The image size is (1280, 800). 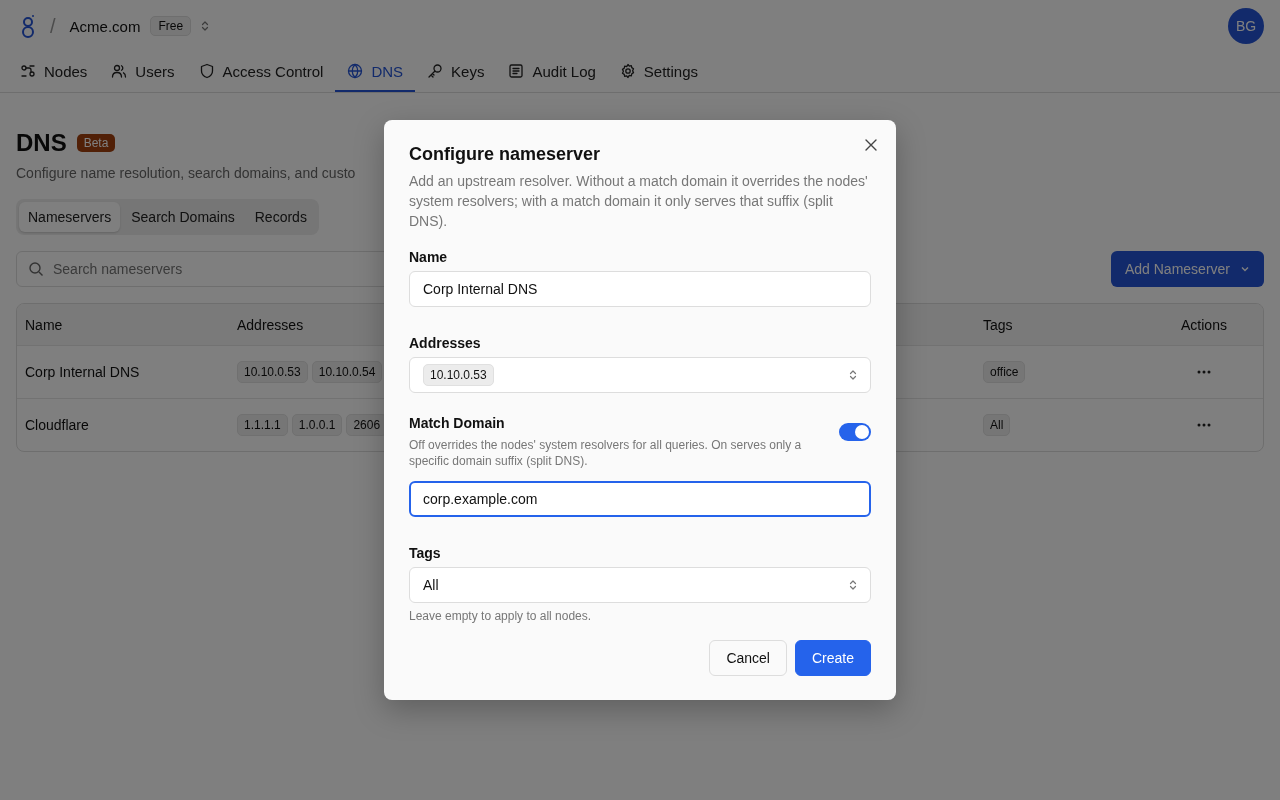 What do you see at coordinates (261, 72) in the screenshot?
I see `nav-tab: Access Control` at bounding box center [261, 72].